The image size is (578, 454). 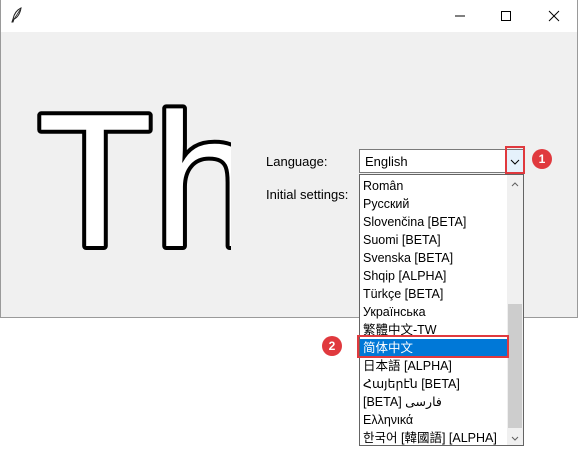 I want to click on language-option: 日本語 [ALPHA], so click(x=434, y=366).